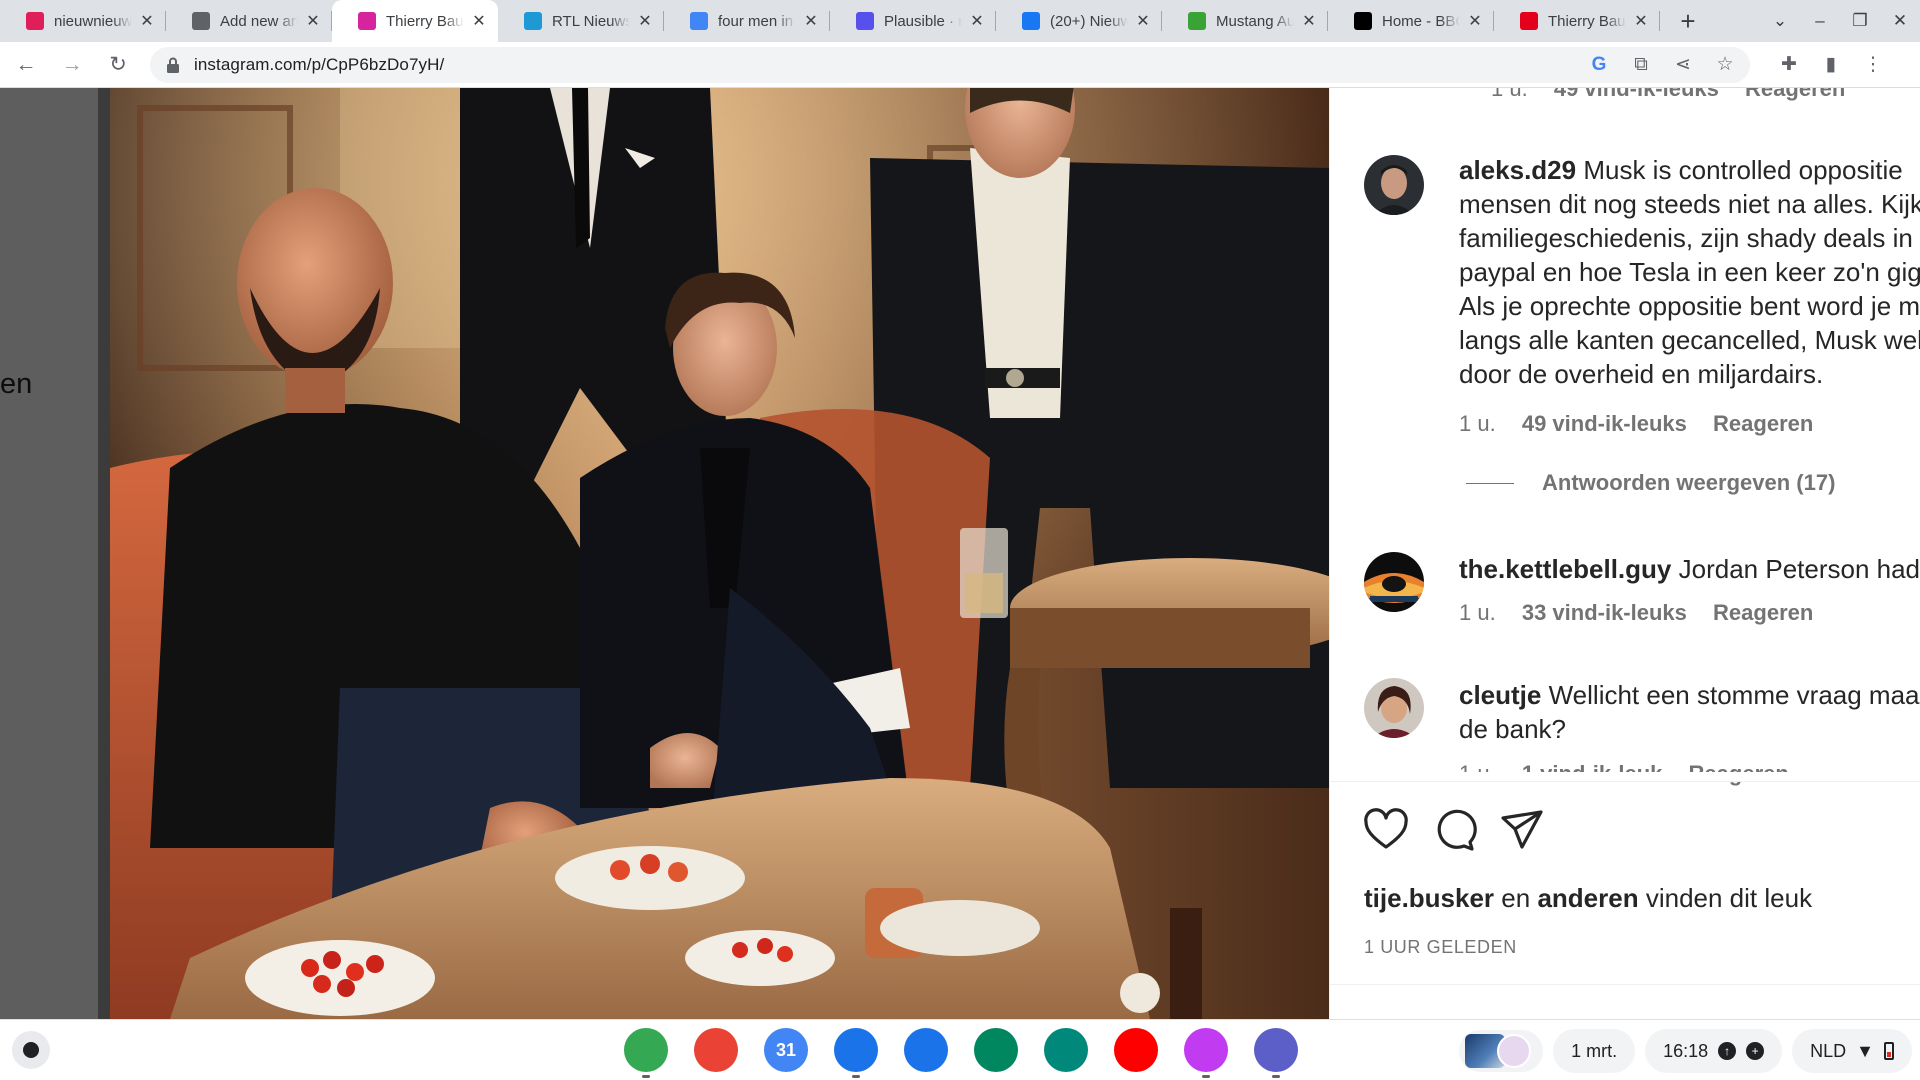 The image size is (1920, 1080). What do you see at coordinates (581, 21) in the screenshot?
I see `tab: RTL Nieuws ✕` at bounding box center [581, 21].